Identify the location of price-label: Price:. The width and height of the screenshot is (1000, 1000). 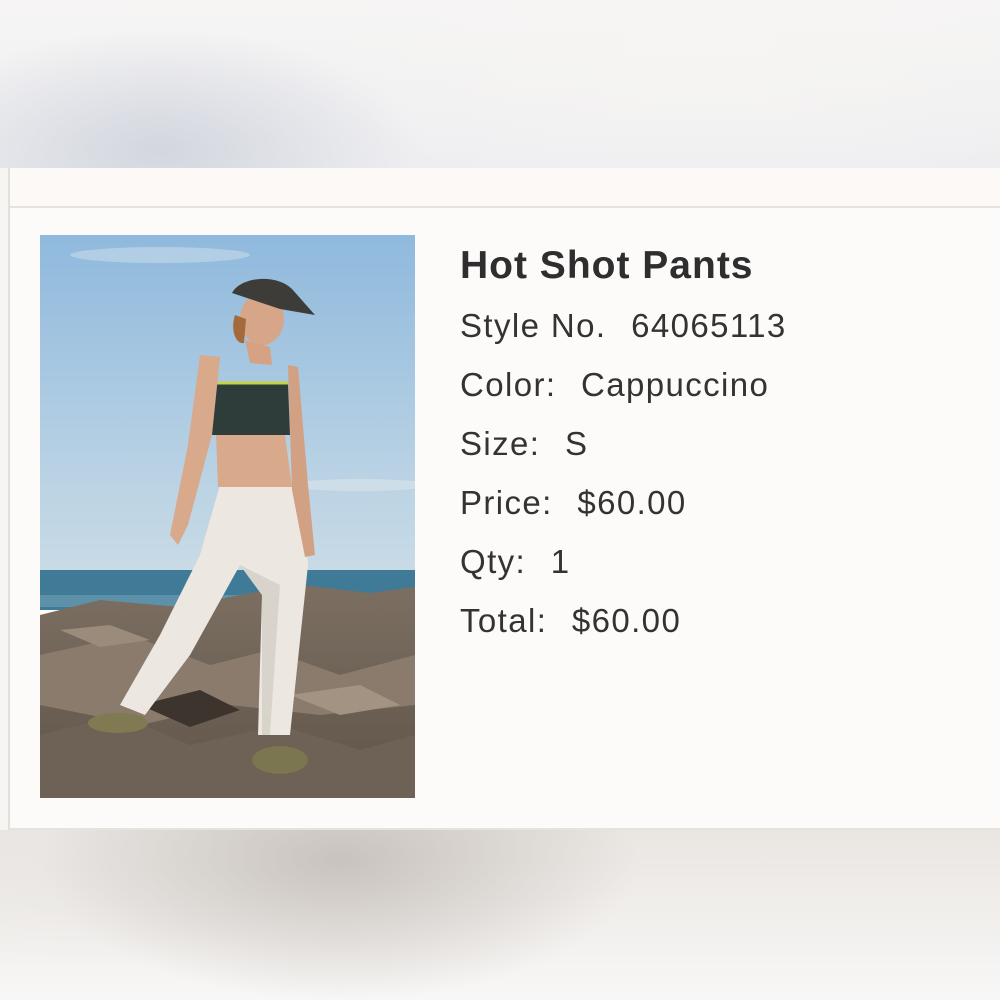
(506, 502).